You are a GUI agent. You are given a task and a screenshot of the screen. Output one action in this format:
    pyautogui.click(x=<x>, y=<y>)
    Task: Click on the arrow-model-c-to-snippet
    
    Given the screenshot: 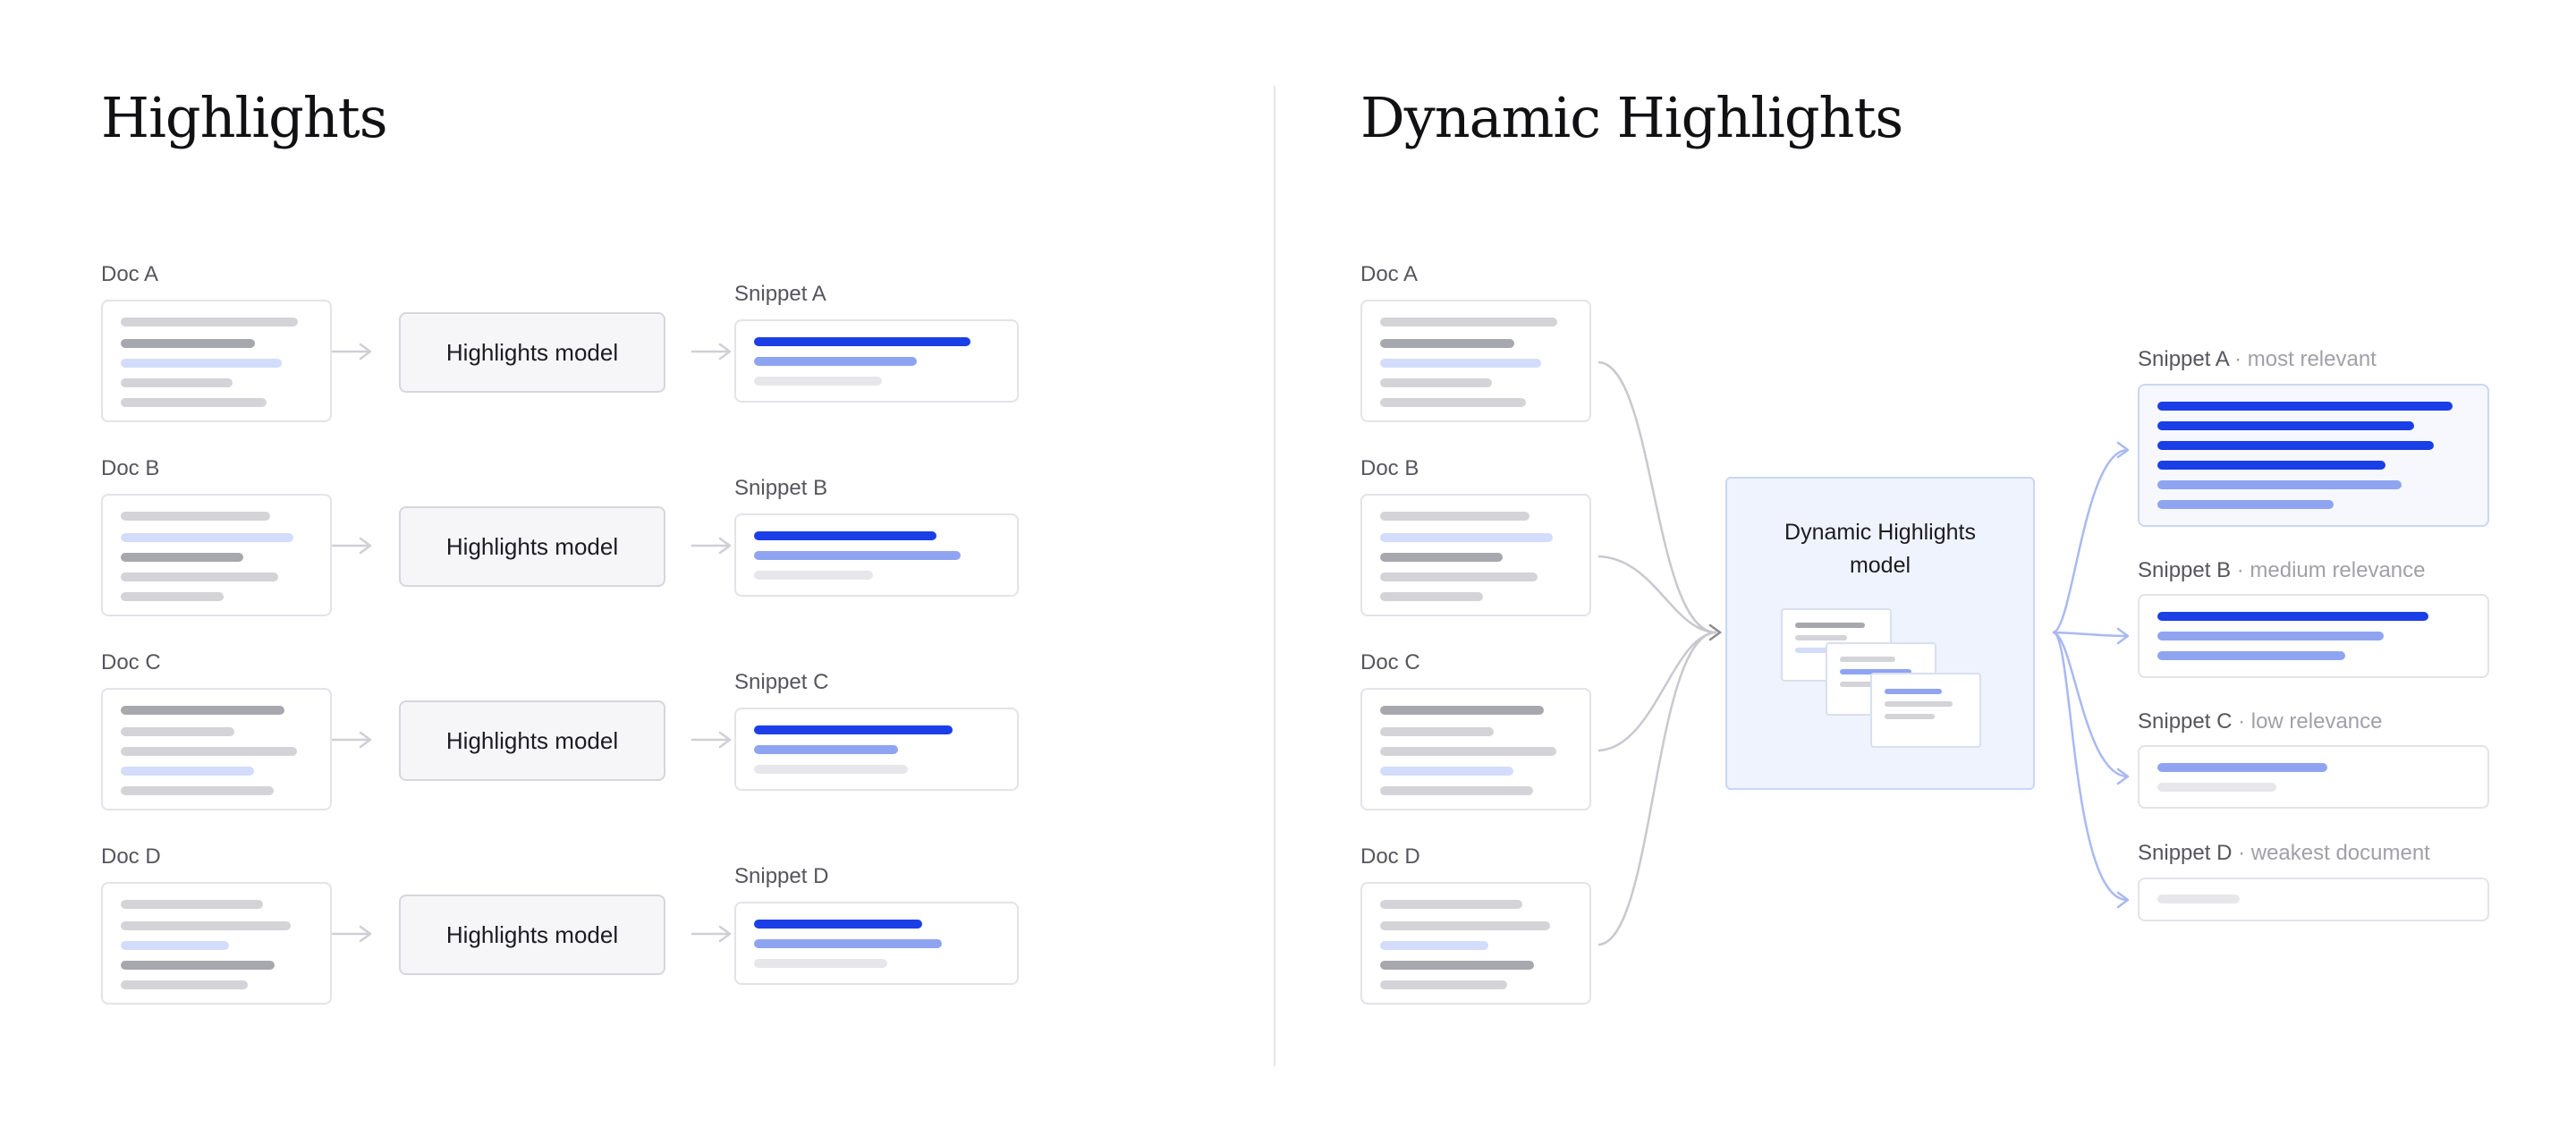 What is the action you would take?
    pyautogui.click(x=711, y=740)
    